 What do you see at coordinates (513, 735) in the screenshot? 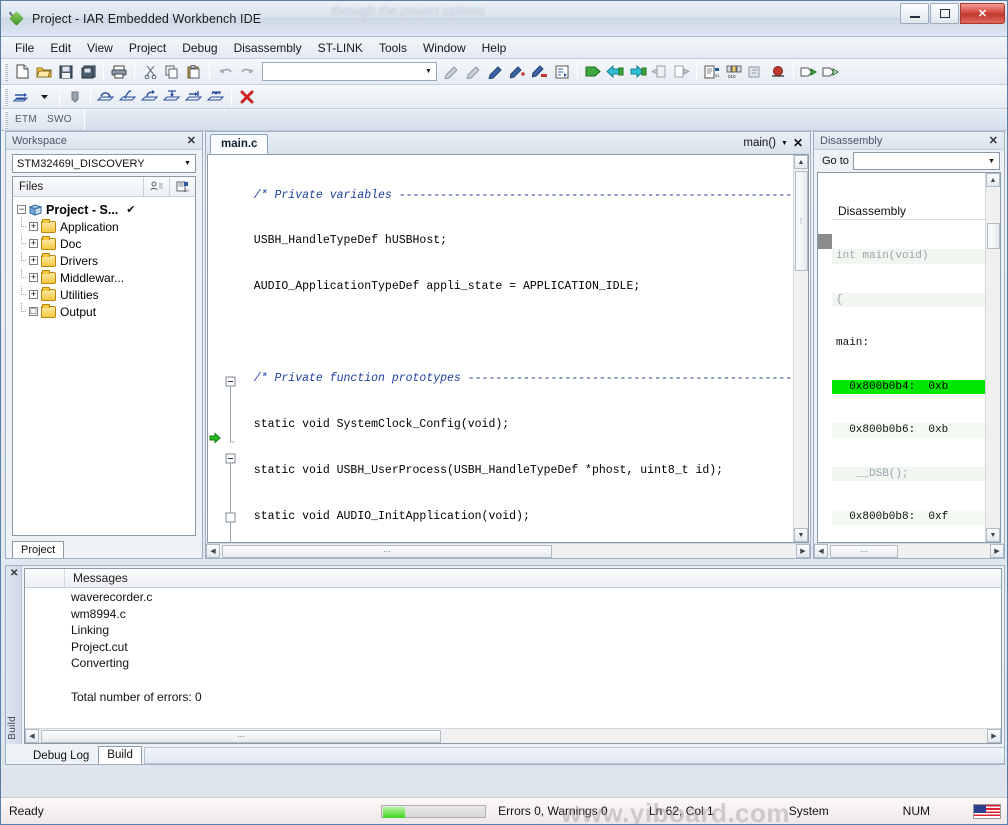
I see `build-horizontal-scrollbar: ◀ ⋯ ▶` at bounding box center [513, 735].